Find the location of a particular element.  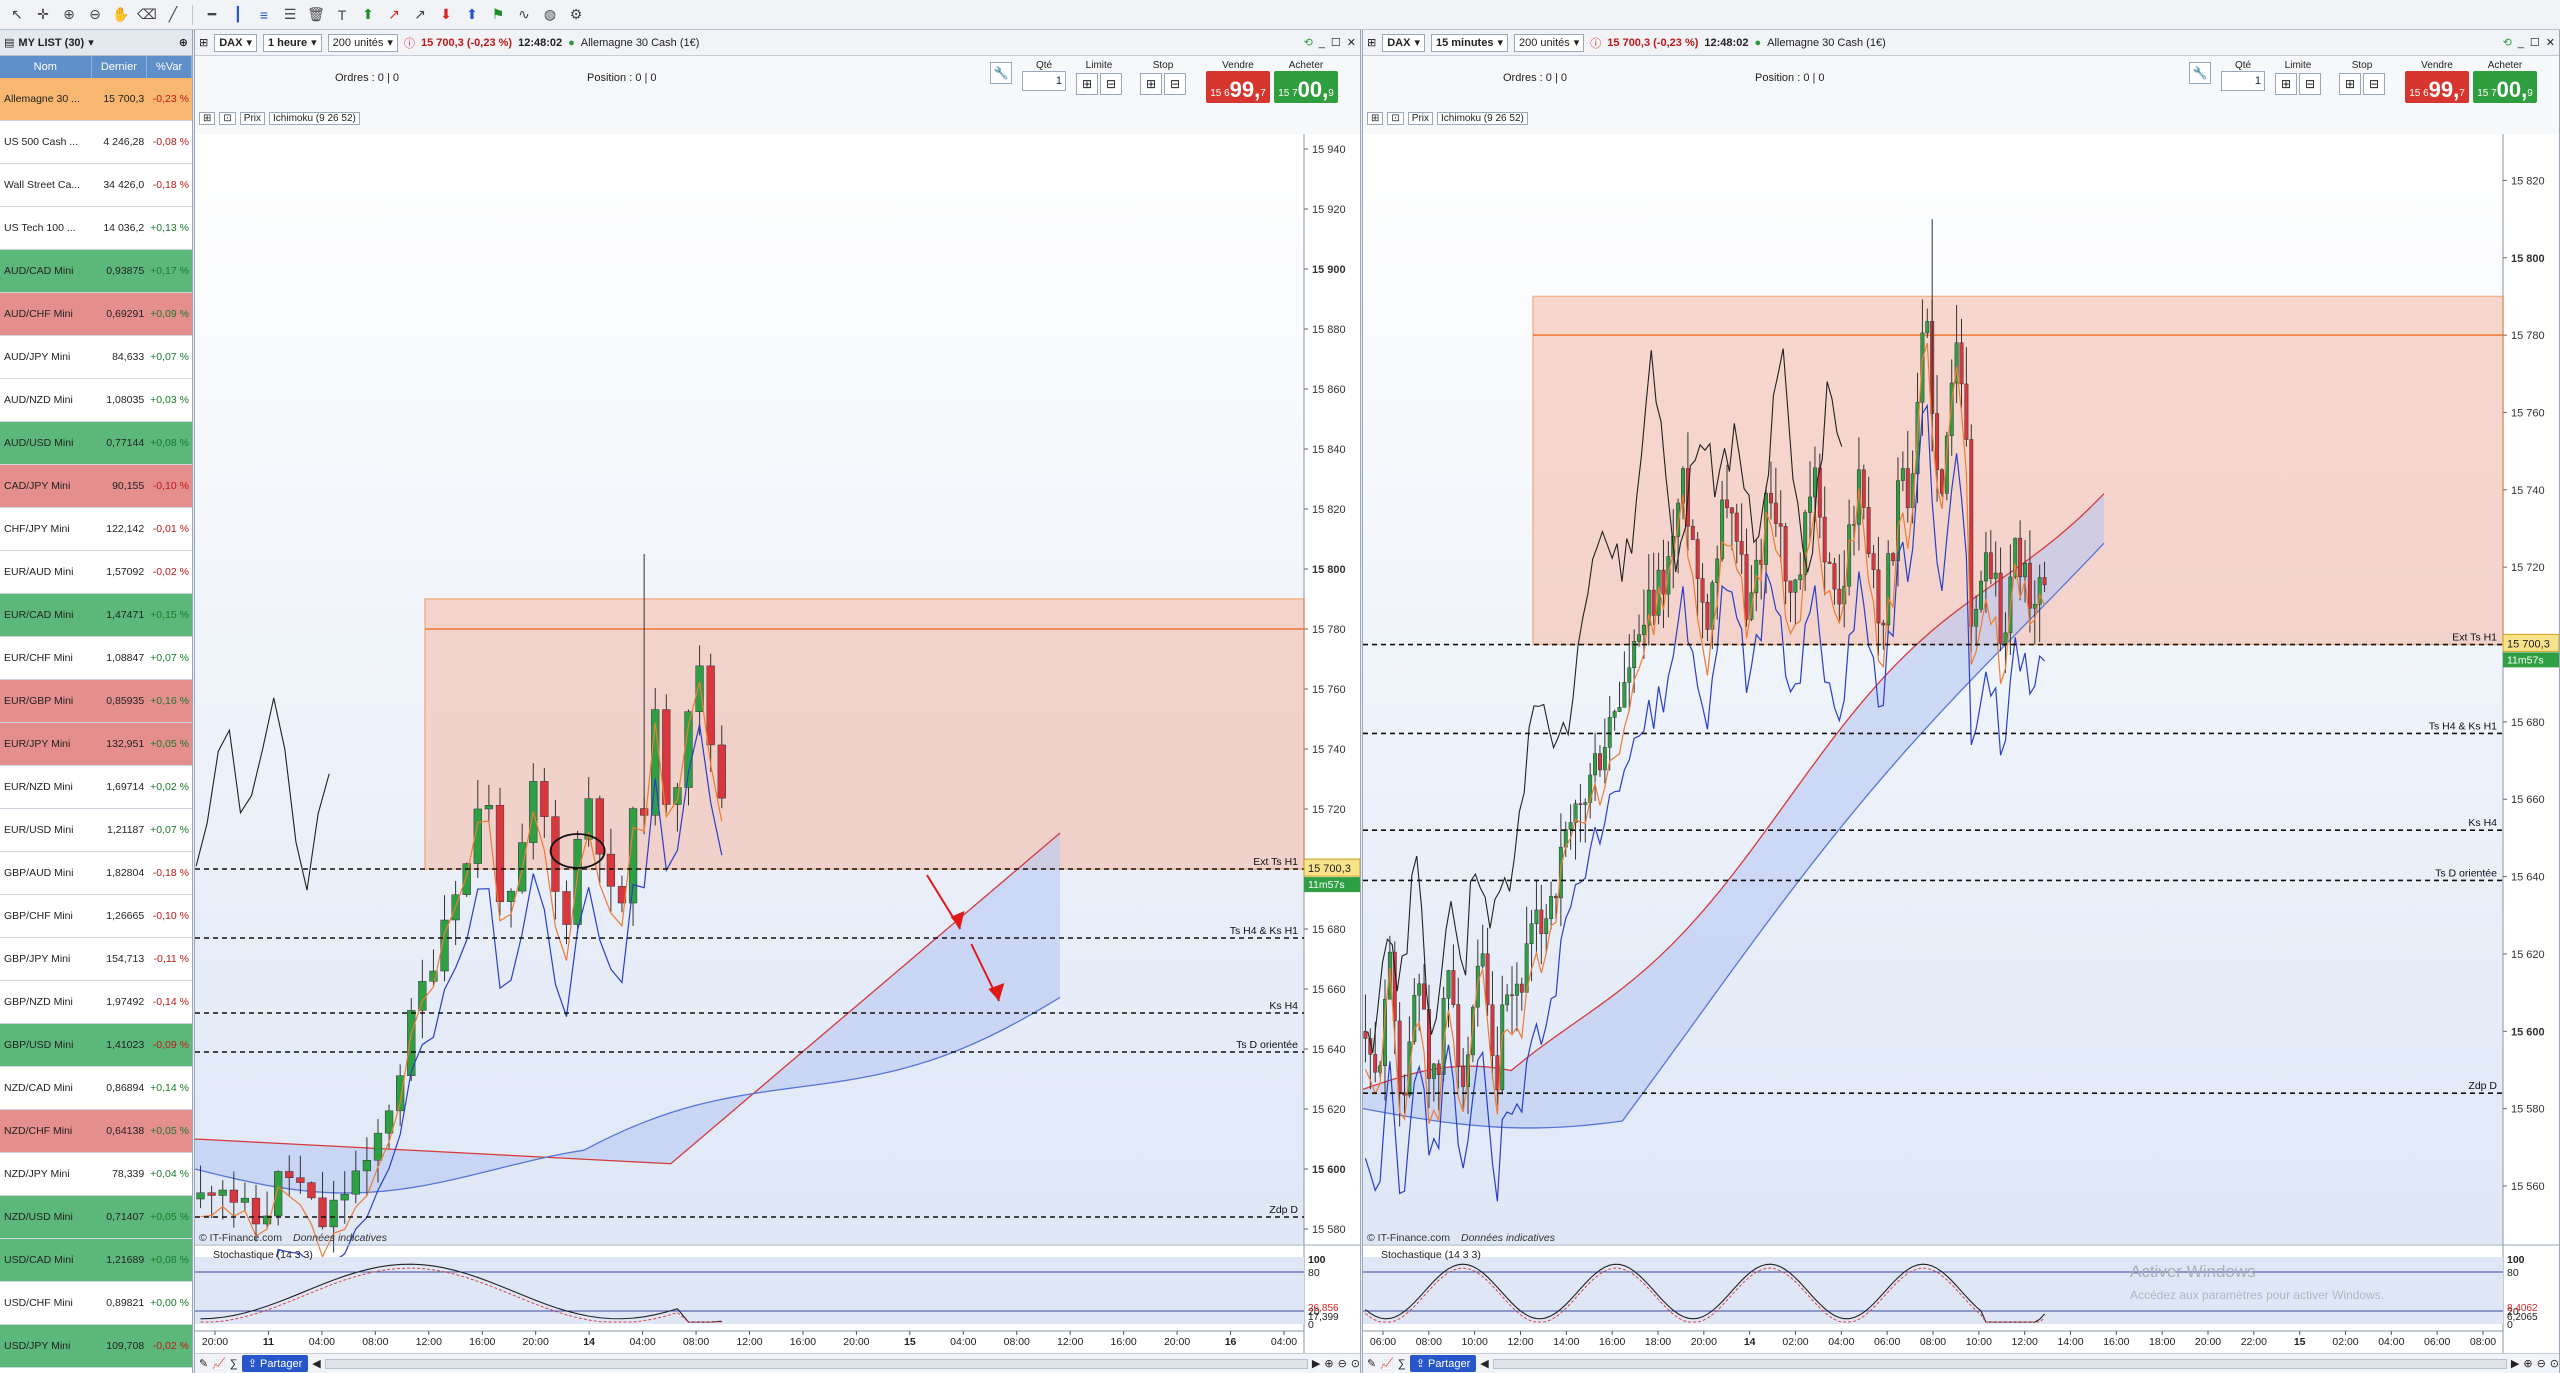

arrow-ne-red-icon: ↗ is located at coordinates (394, 15).